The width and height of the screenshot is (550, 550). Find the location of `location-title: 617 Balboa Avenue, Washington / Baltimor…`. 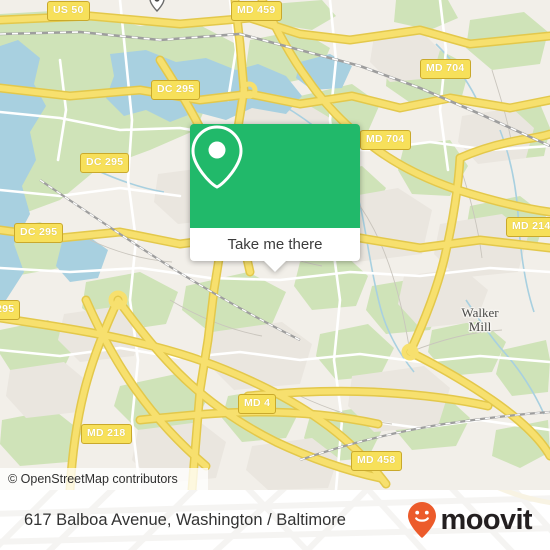

location-title: 617 Balboa Avenue, Washington / Baltimor… is located at coordinates (185, 520).